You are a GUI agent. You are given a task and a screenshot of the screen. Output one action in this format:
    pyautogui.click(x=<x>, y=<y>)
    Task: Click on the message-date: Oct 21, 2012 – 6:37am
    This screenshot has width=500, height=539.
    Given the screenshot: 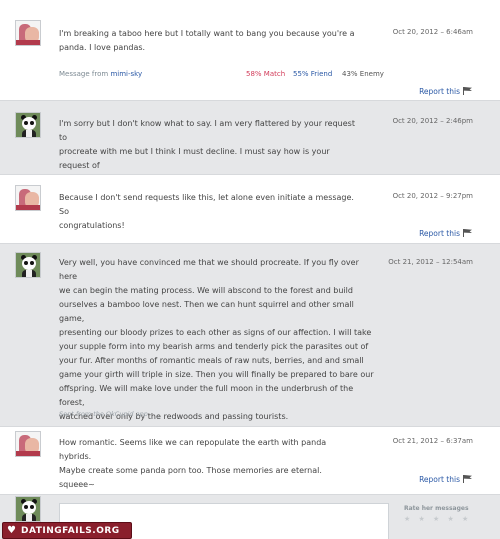 What is the action you would take?
    pyautogui.click(x=432, y=441)
    